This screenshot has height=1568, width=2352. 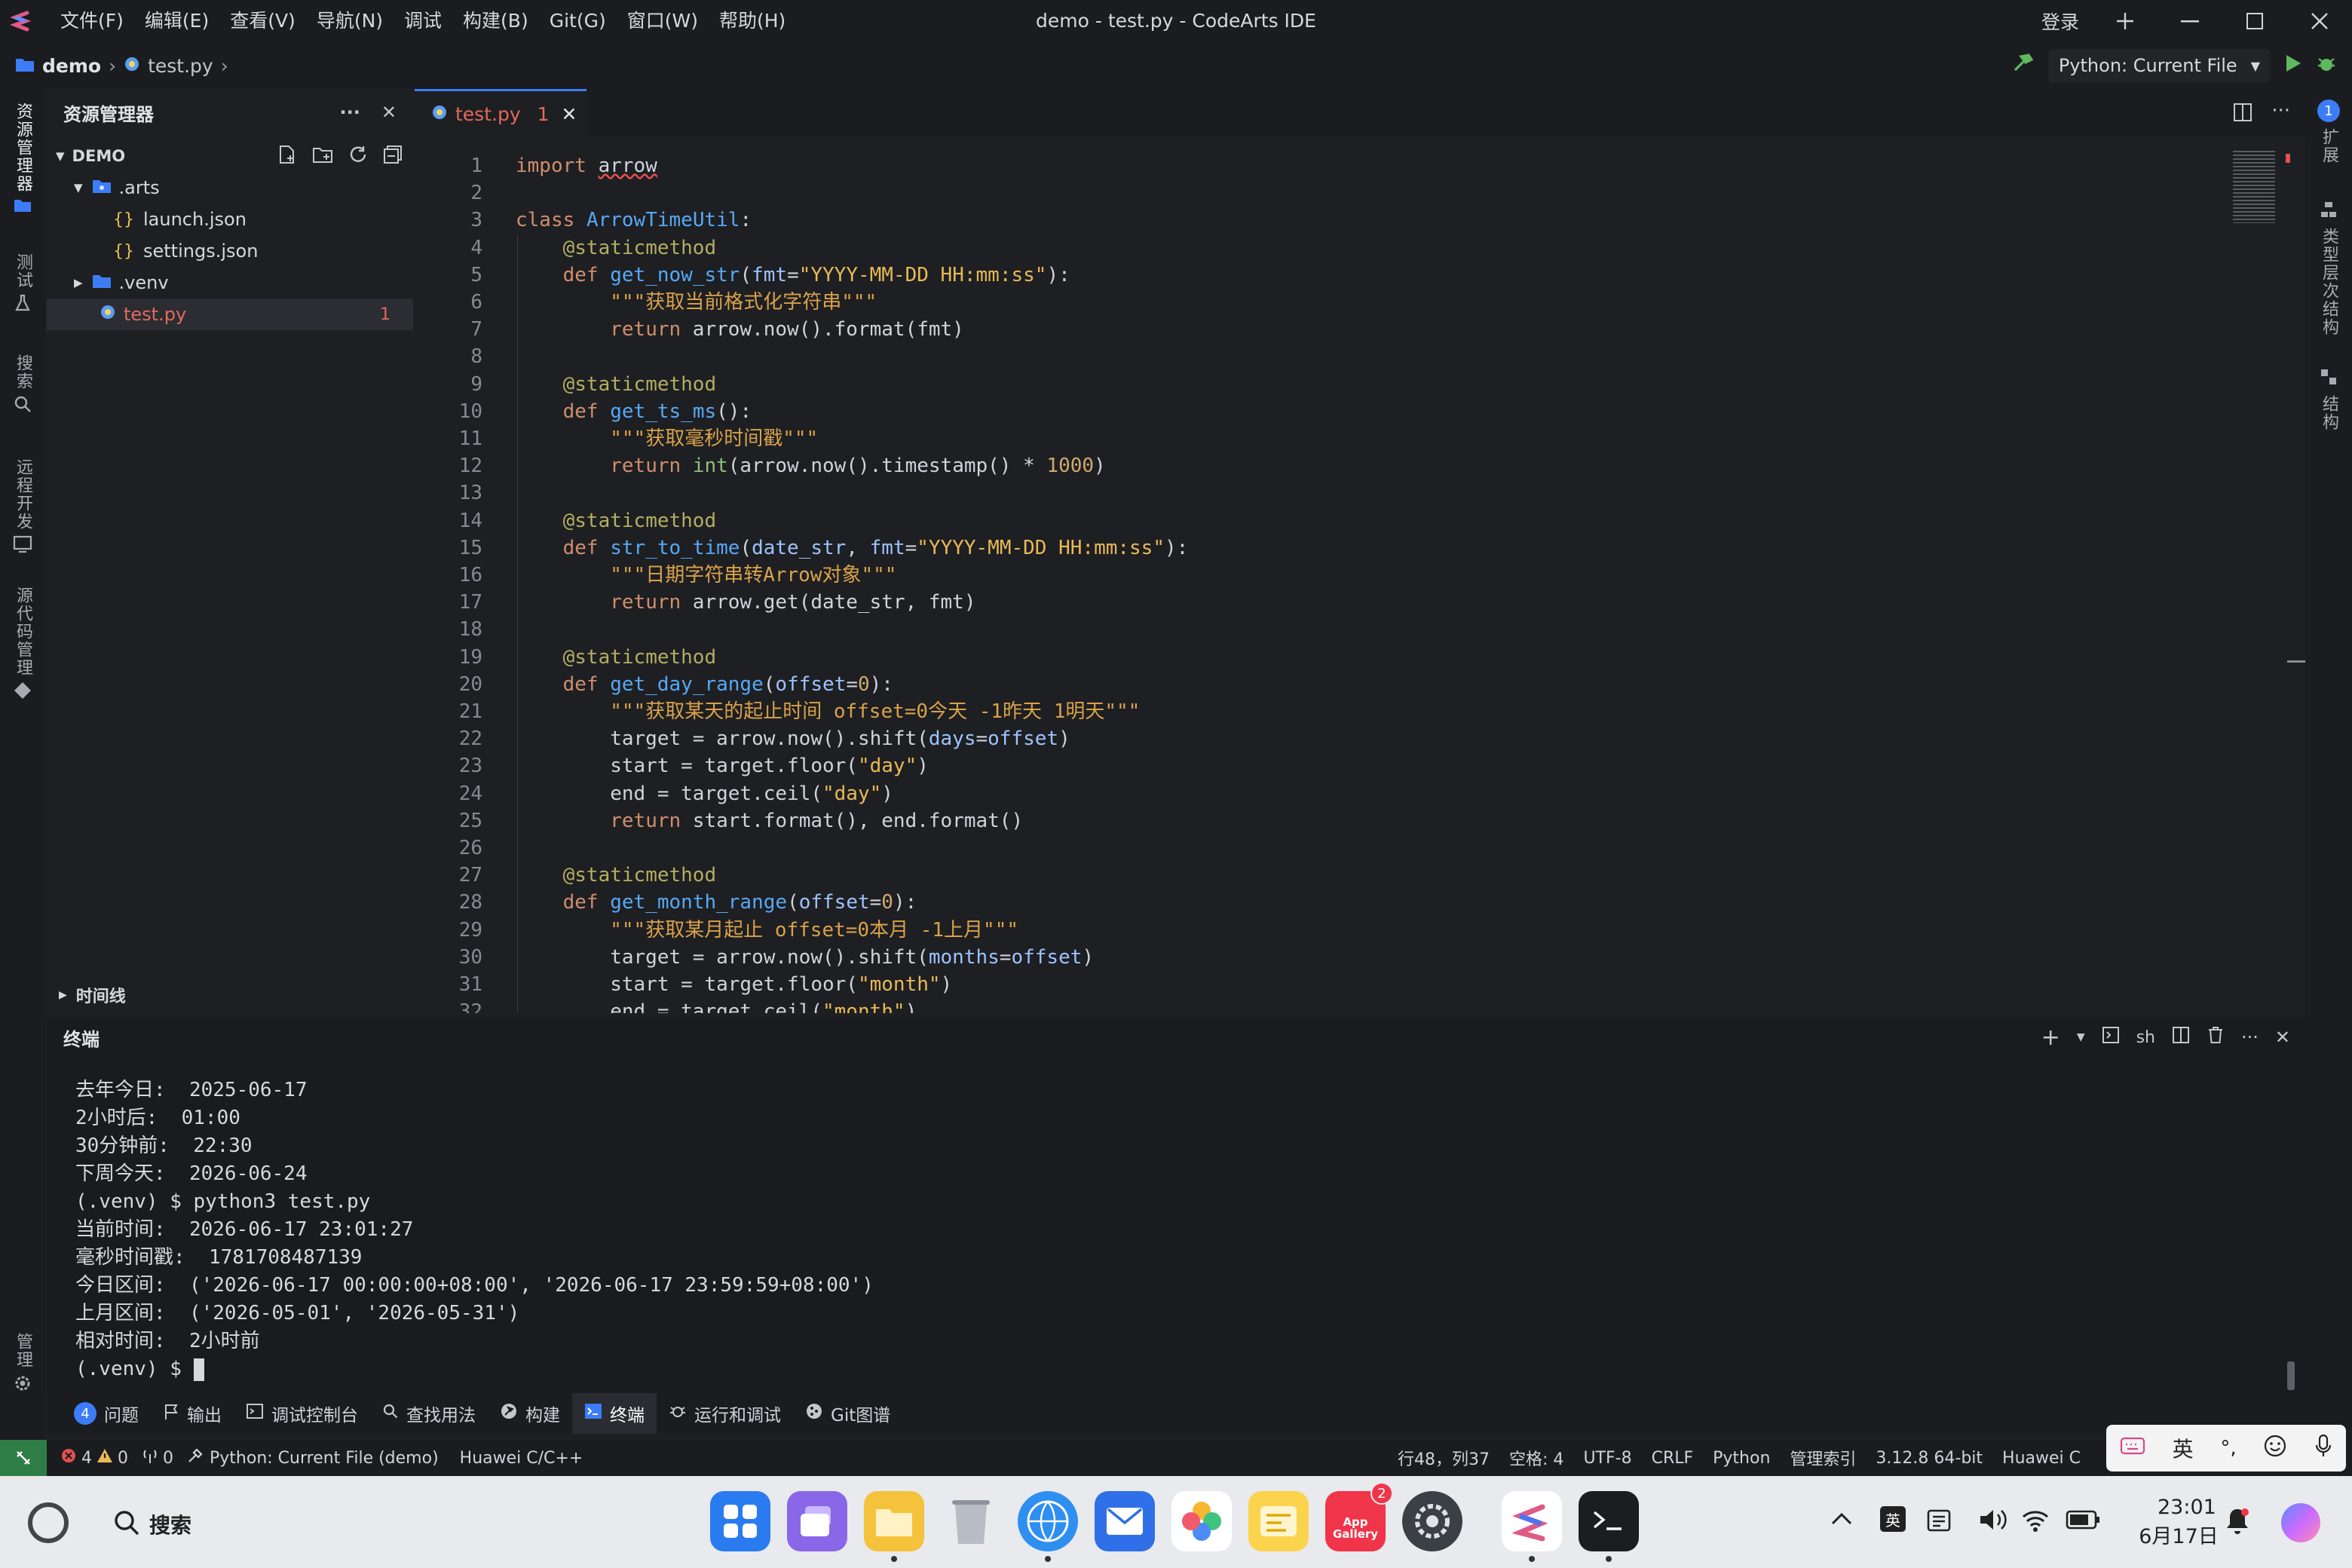 I want to click on huawei-status: Huawei C, so click(x=2041, y=1458).